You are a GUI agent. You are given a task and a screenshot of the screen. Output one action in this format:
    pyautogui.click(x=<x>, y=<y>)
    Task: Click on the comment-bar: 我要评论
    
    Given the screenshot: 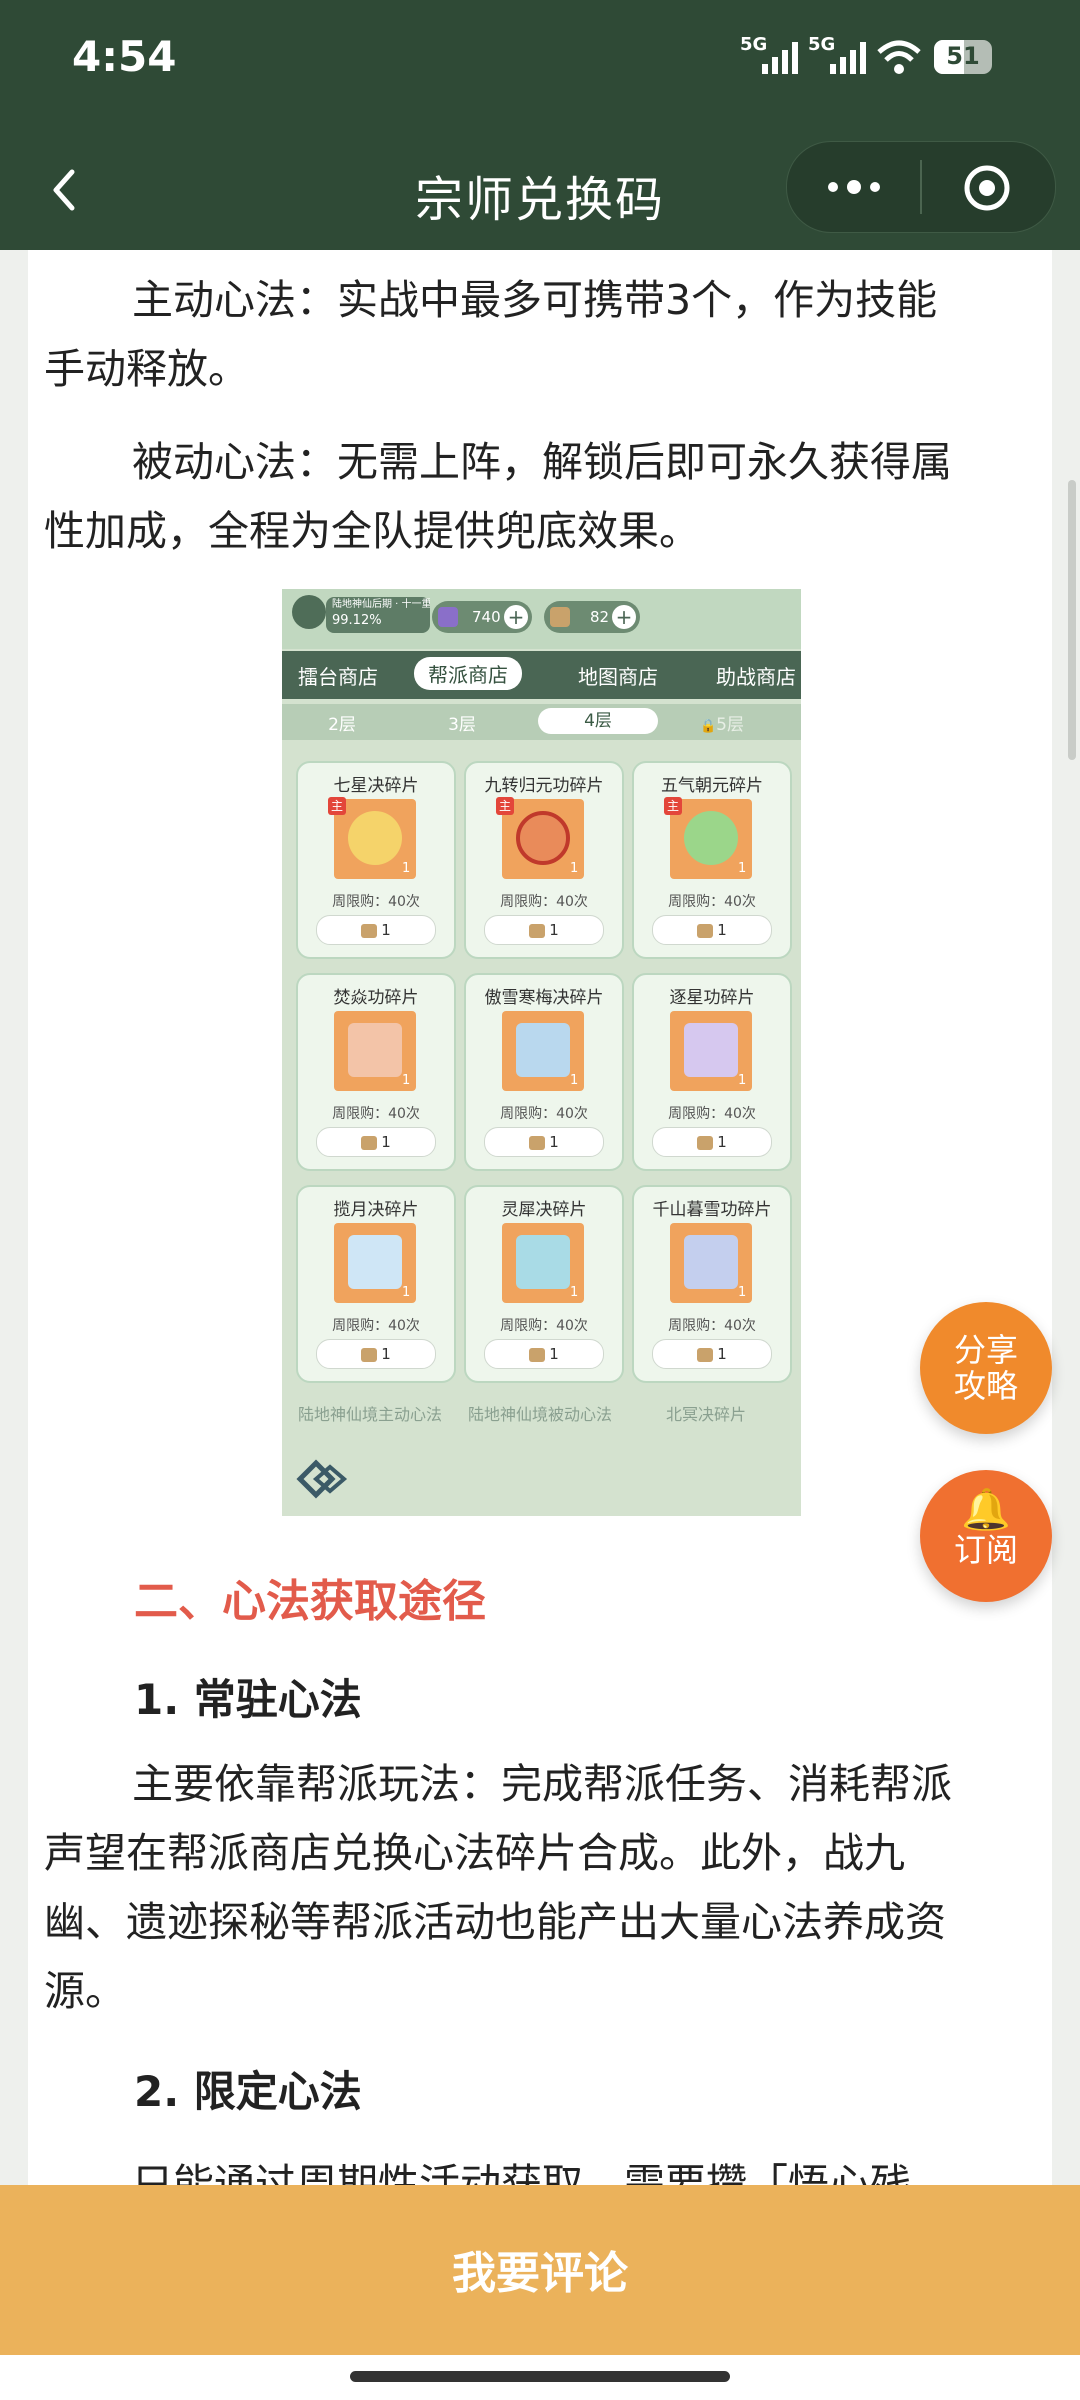 What is the action you would take?
    pyautogui.click(x=540, y=2270)
    